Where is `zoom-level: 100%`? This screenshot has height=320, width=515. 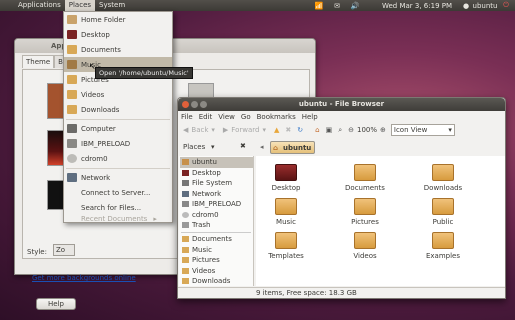
zoom-level: 100% is located at coordinates (367, 130).